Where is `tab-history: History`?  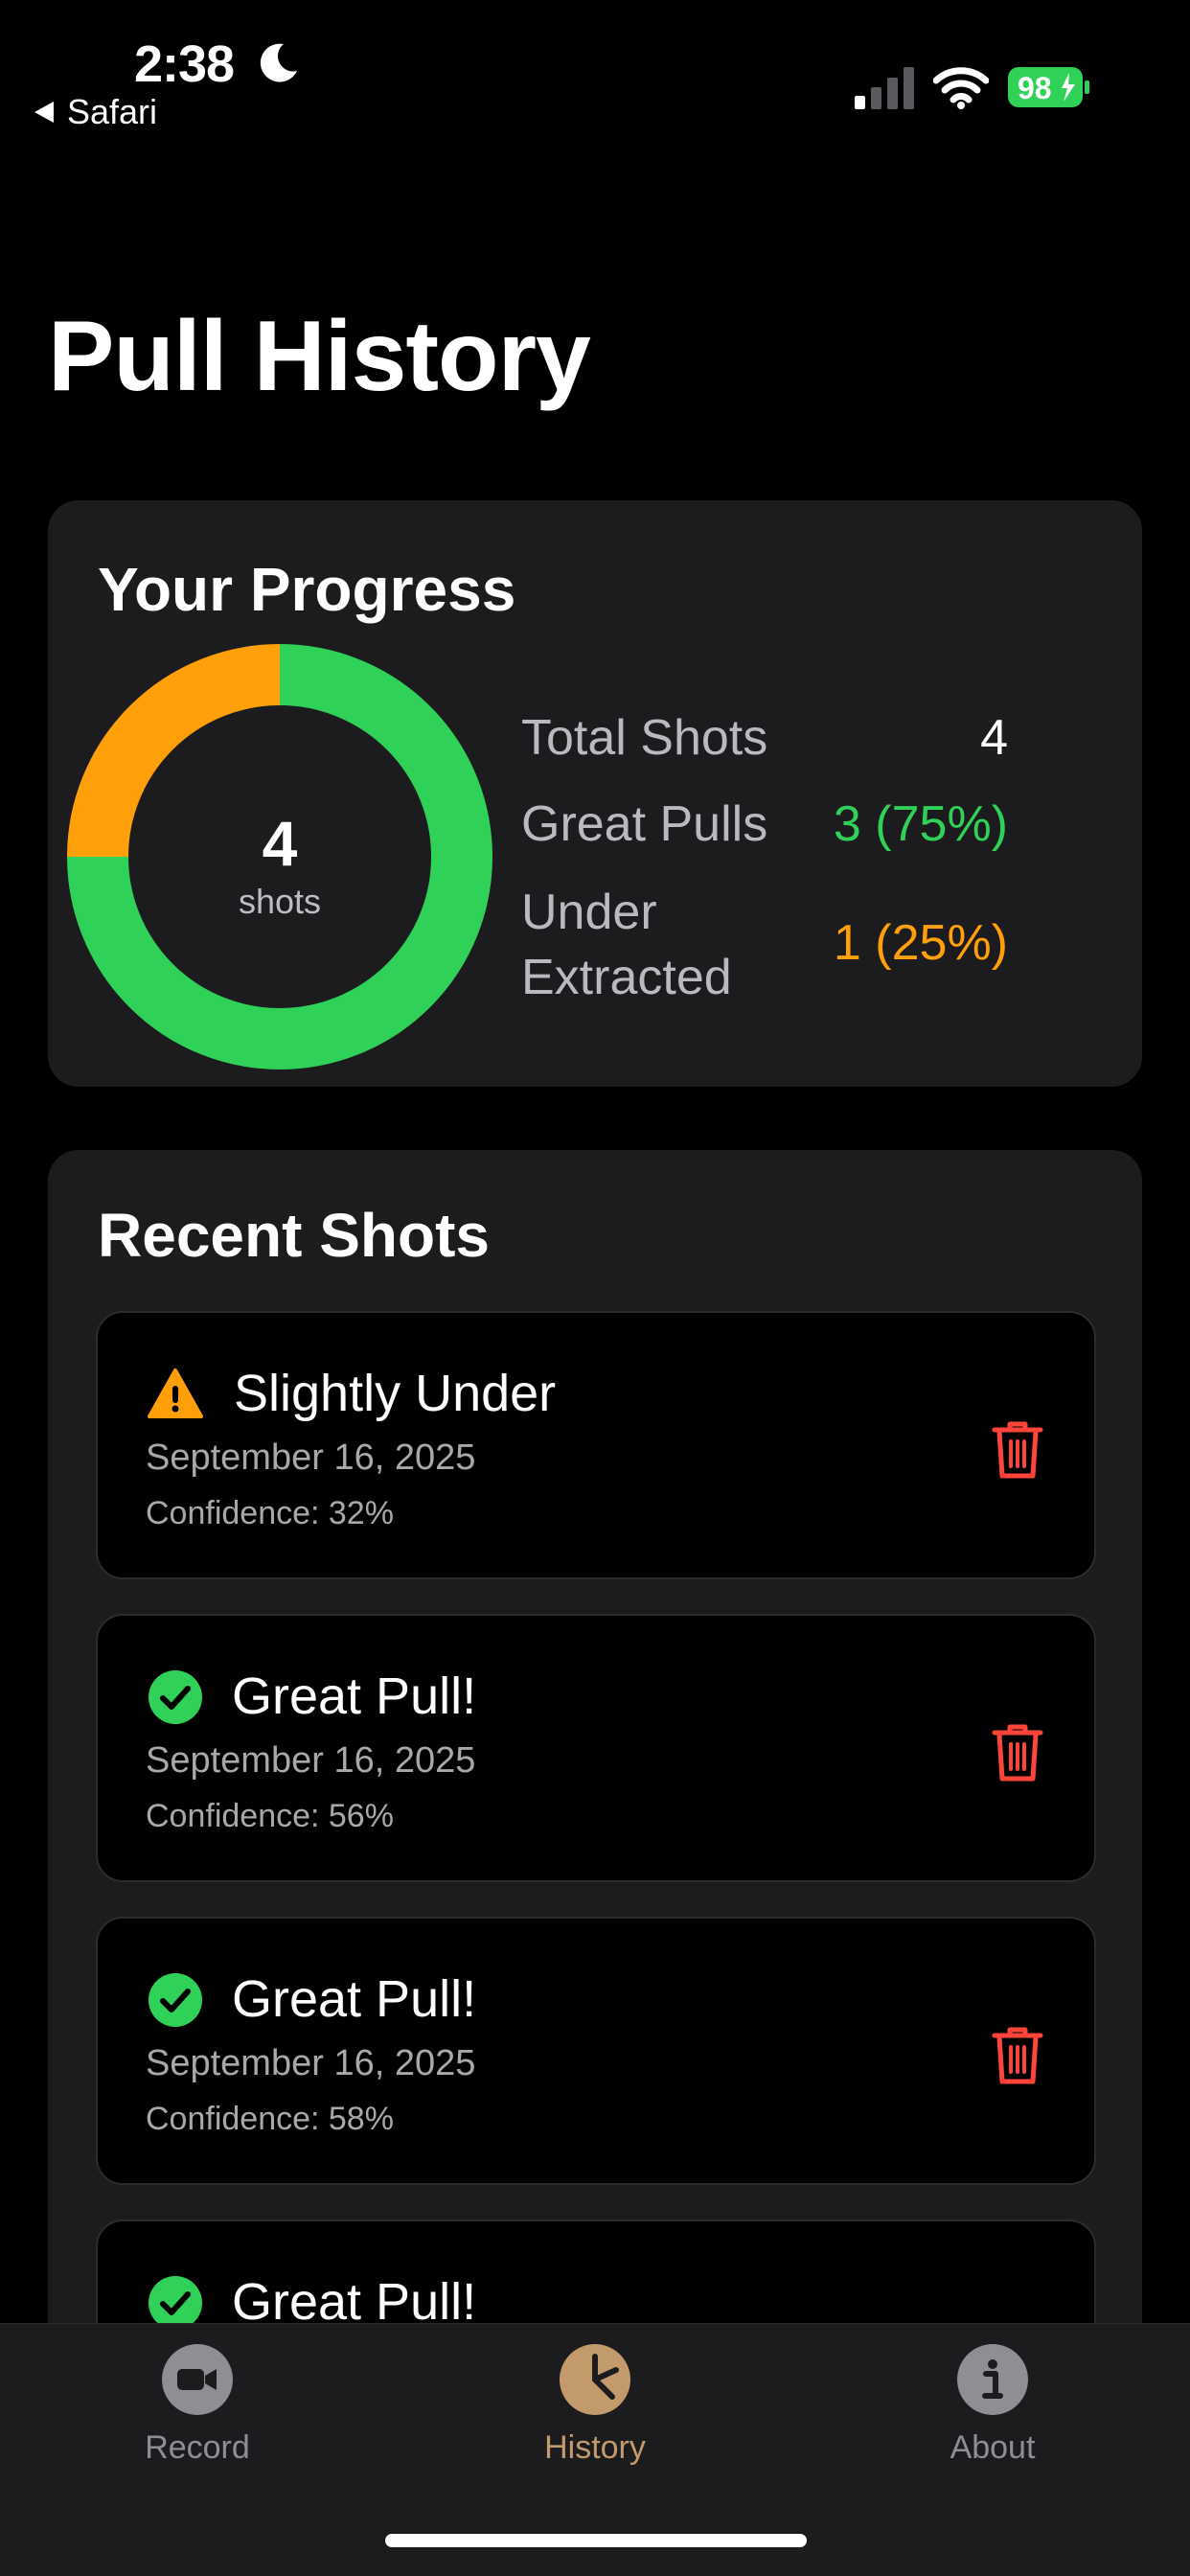 tab-history: History is located at coordinates (595, 2405).